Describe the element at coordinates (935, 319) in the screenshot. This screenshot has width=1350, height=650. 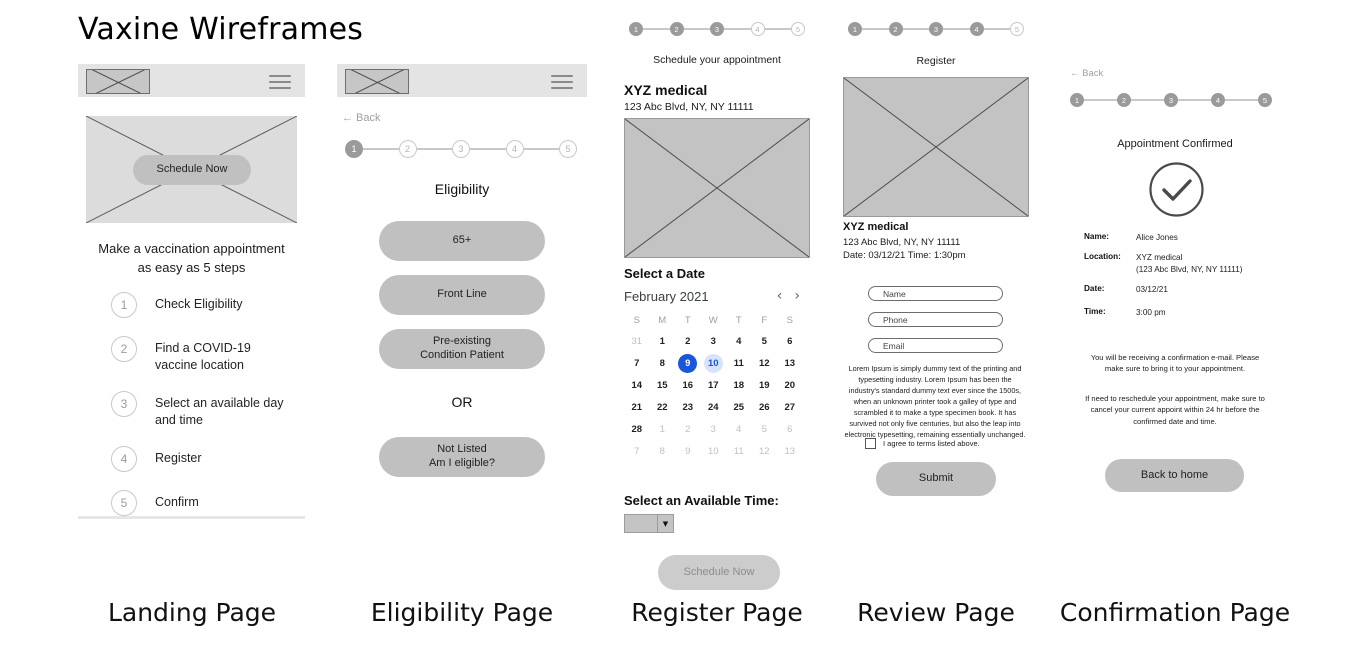
I see `phone-field: Phone` at that location.